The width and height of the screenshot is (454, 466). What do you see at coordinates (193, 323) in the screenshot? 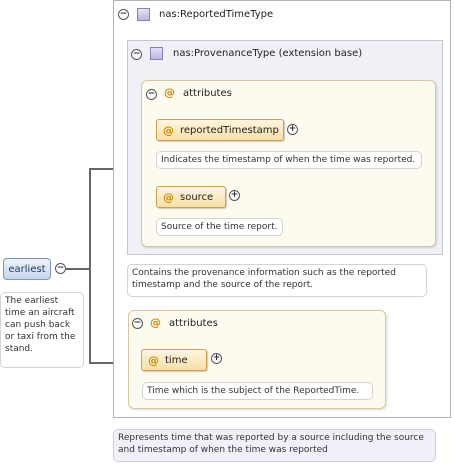
I see `attributes-label-2: attributes` at bounding box center [193, 323].